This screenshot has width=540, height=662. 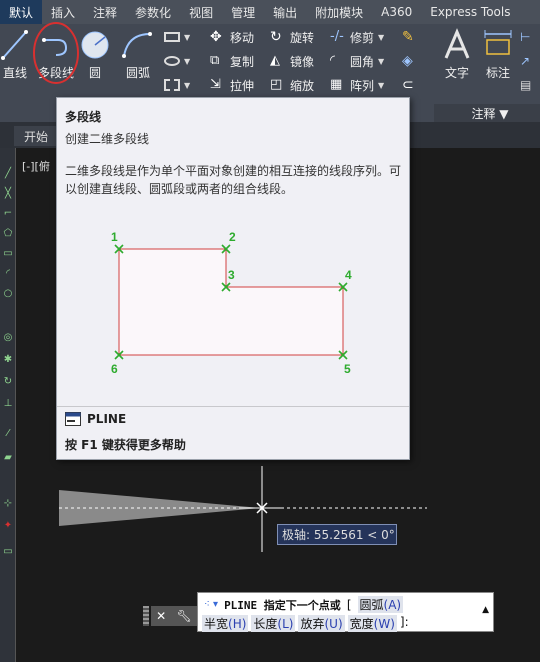 What do you see at coordinates (8, 382) in the screenshot?
I see `toolbar-rotate-icon: ↻` at bounding box center [8, 382].